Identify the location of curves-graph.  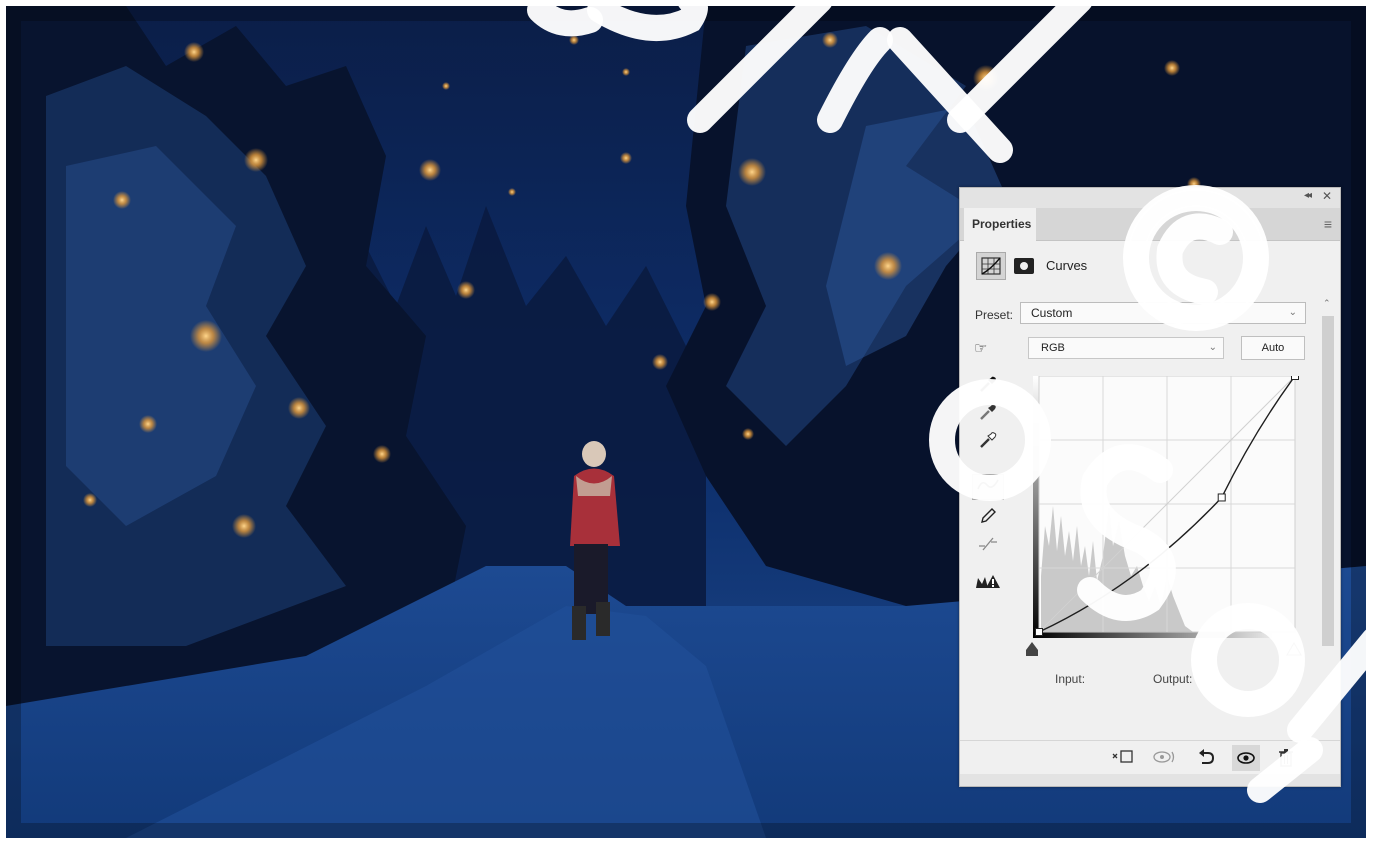
(1168, 516).